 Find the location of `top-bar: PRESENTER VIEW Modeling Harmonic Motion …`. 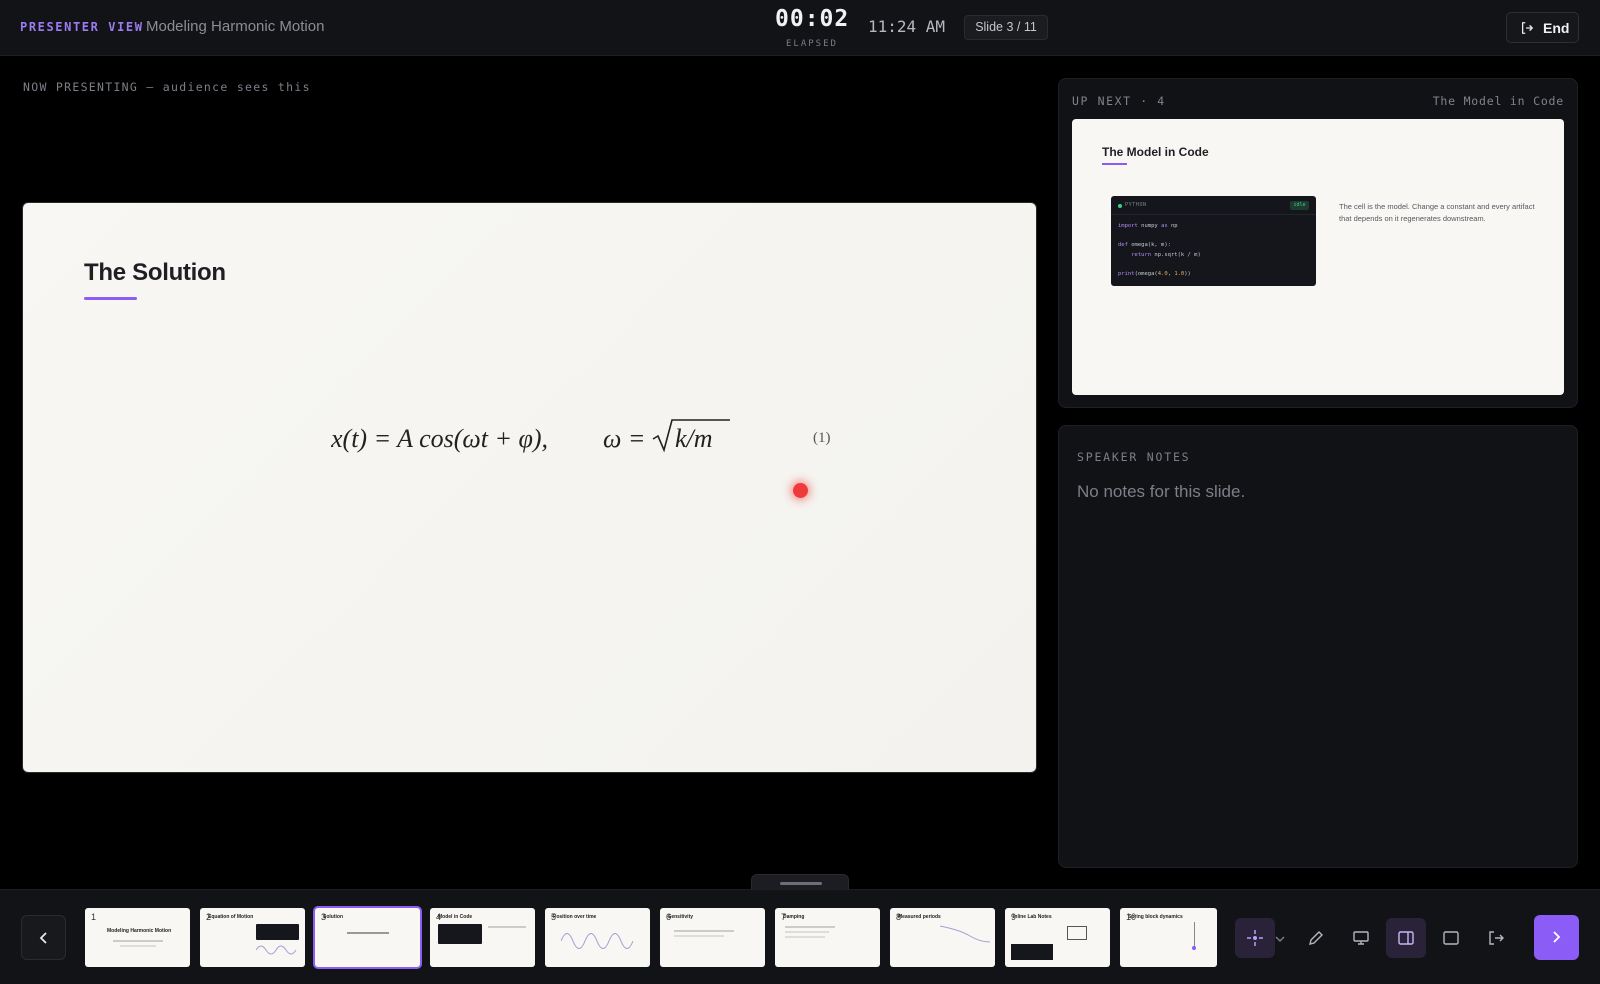

top-bar: PRESENTER VIEW Modeling Harmonic Motion … is located at coordinates (800, 28).